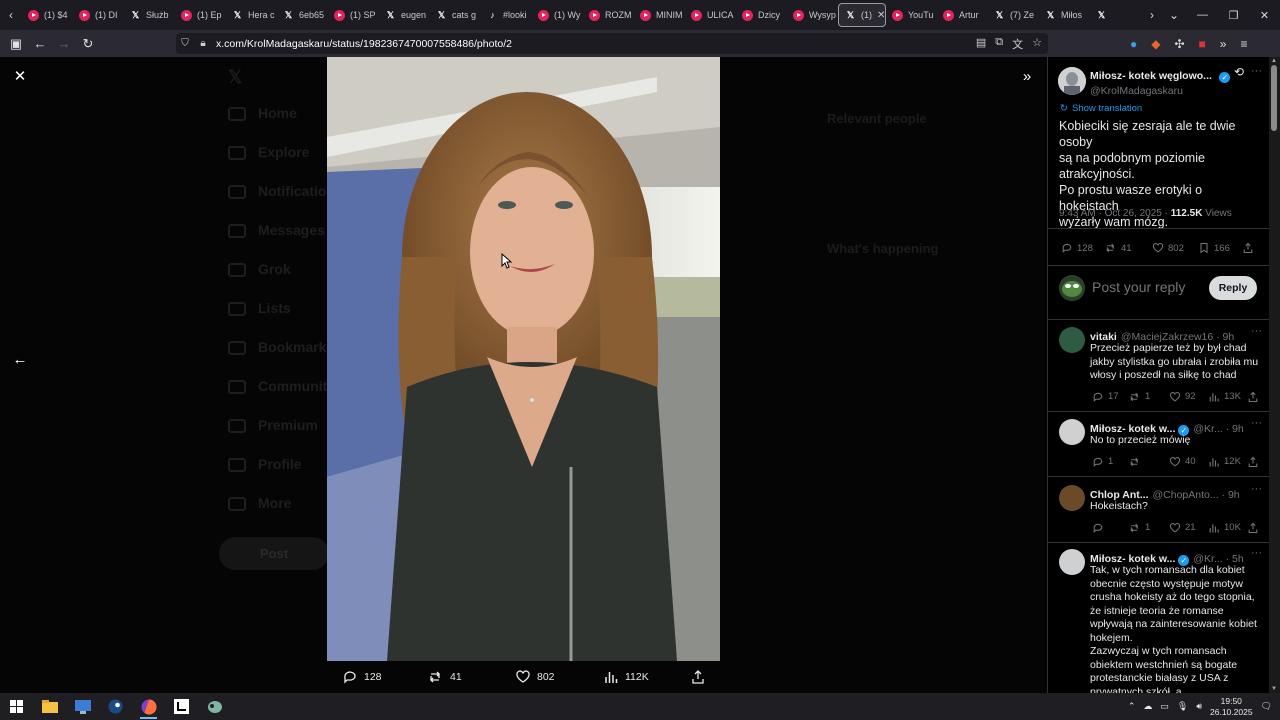 The height and width of the screenshot is (720, 1280). Describe the element at coordinates (1174, 15) in the screenshot. I see `list-all-tabs-button: ⌄` at that location.